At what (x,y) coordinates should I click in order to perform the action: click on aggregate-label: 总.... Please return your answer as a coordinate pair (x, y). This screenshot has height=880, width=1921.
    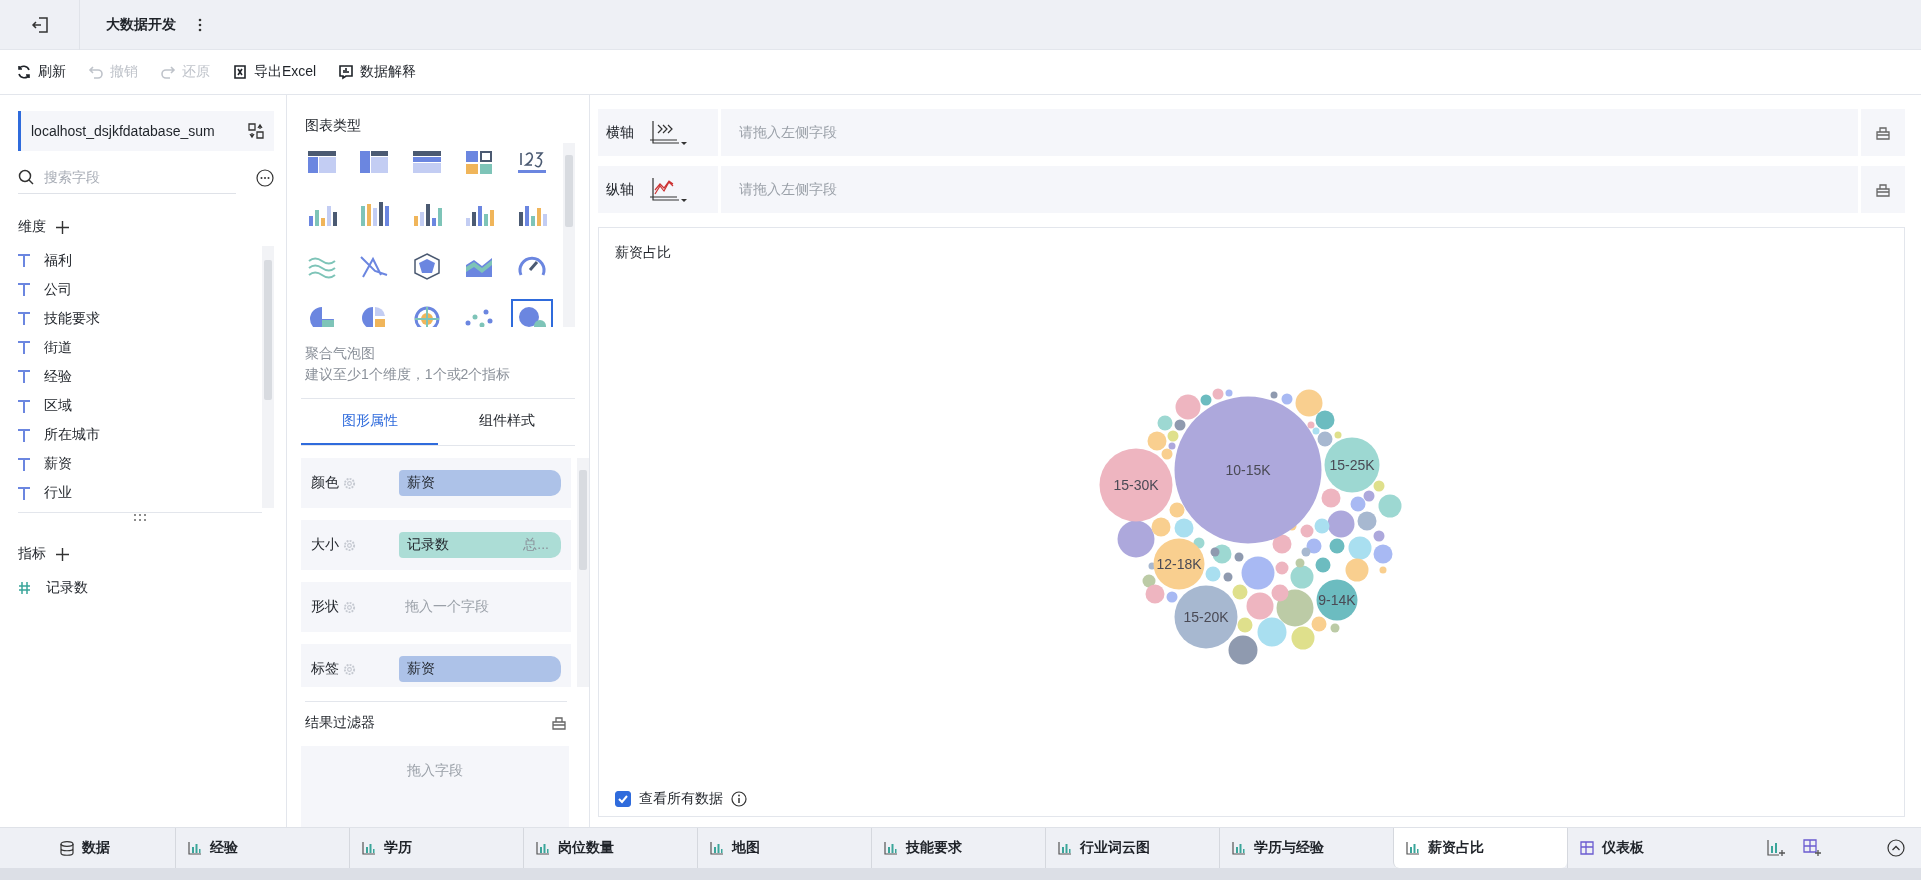
    Looking at the image, I should click on (536, 545).